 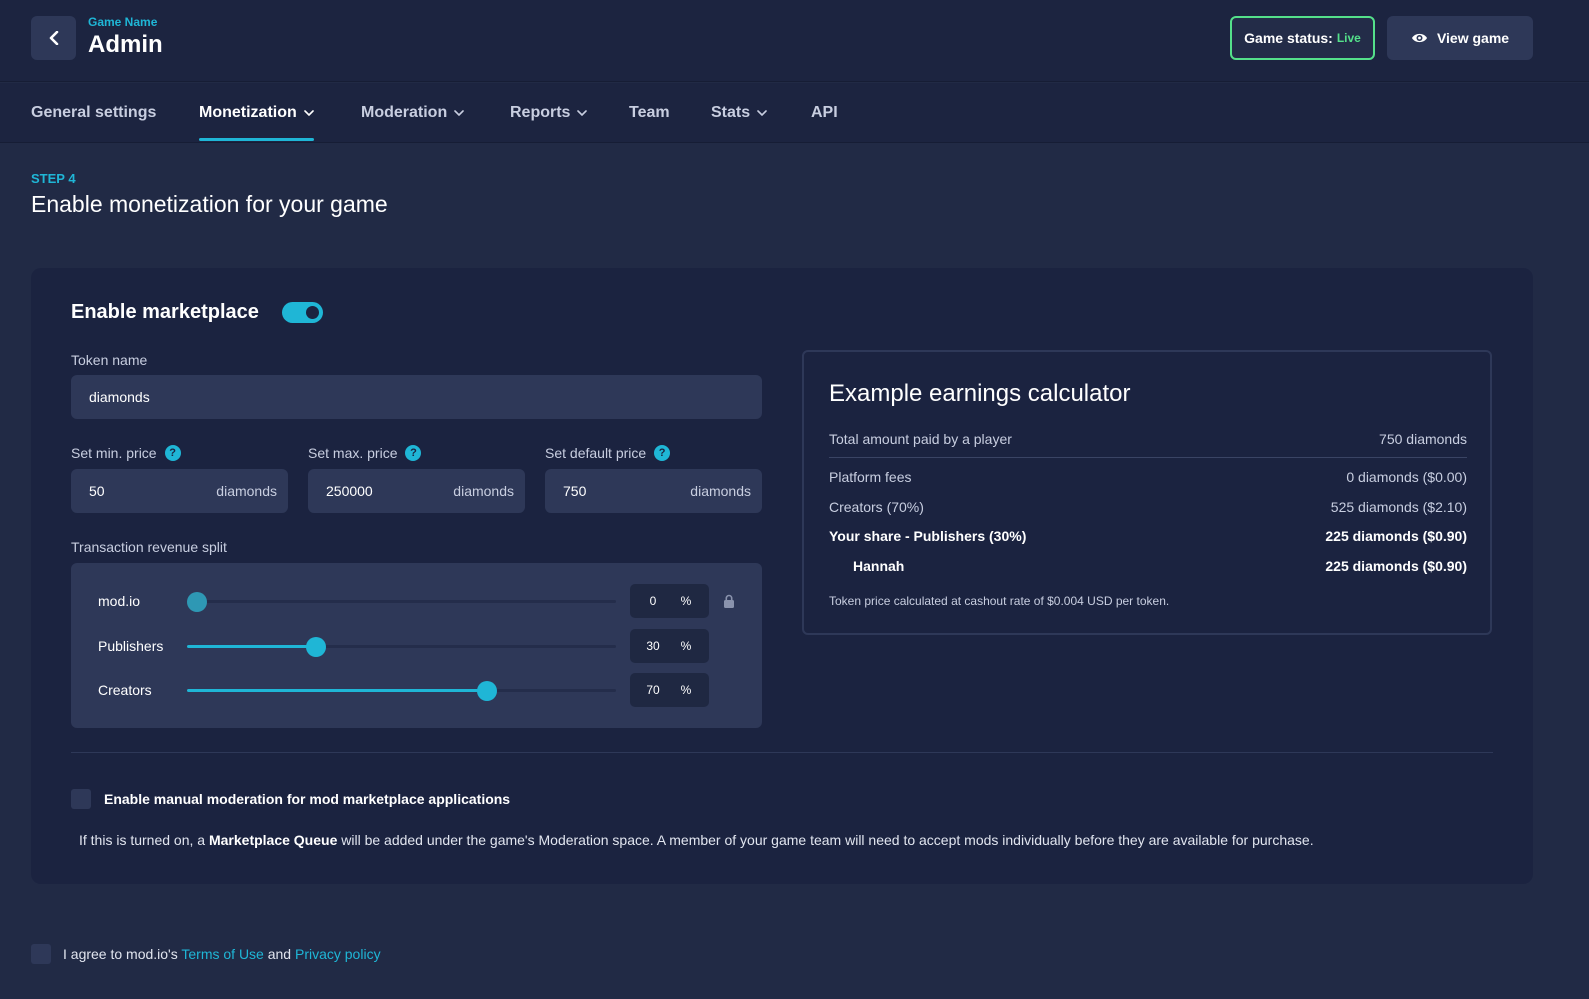 I want to click on calc-row-label: Platform fees, so click(x=870, y=477).